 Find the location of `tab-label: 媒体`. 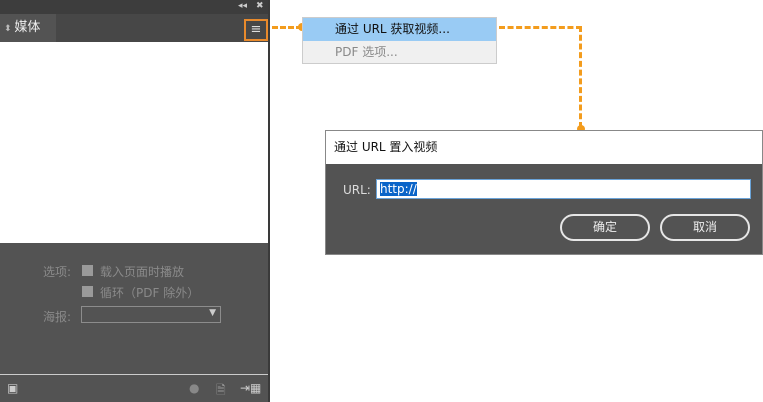

tab-label: 媒体 is located at coordinates (27, 27).